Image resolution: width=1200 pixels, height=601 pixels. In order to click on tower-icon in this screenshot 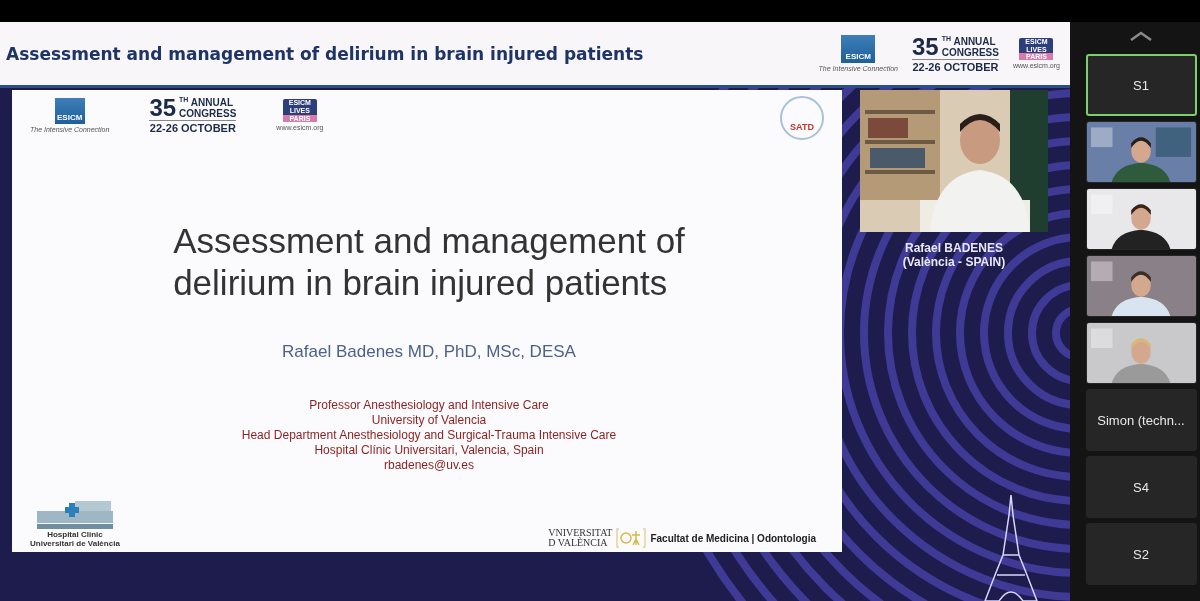, I will do `click(1011, 548)`.